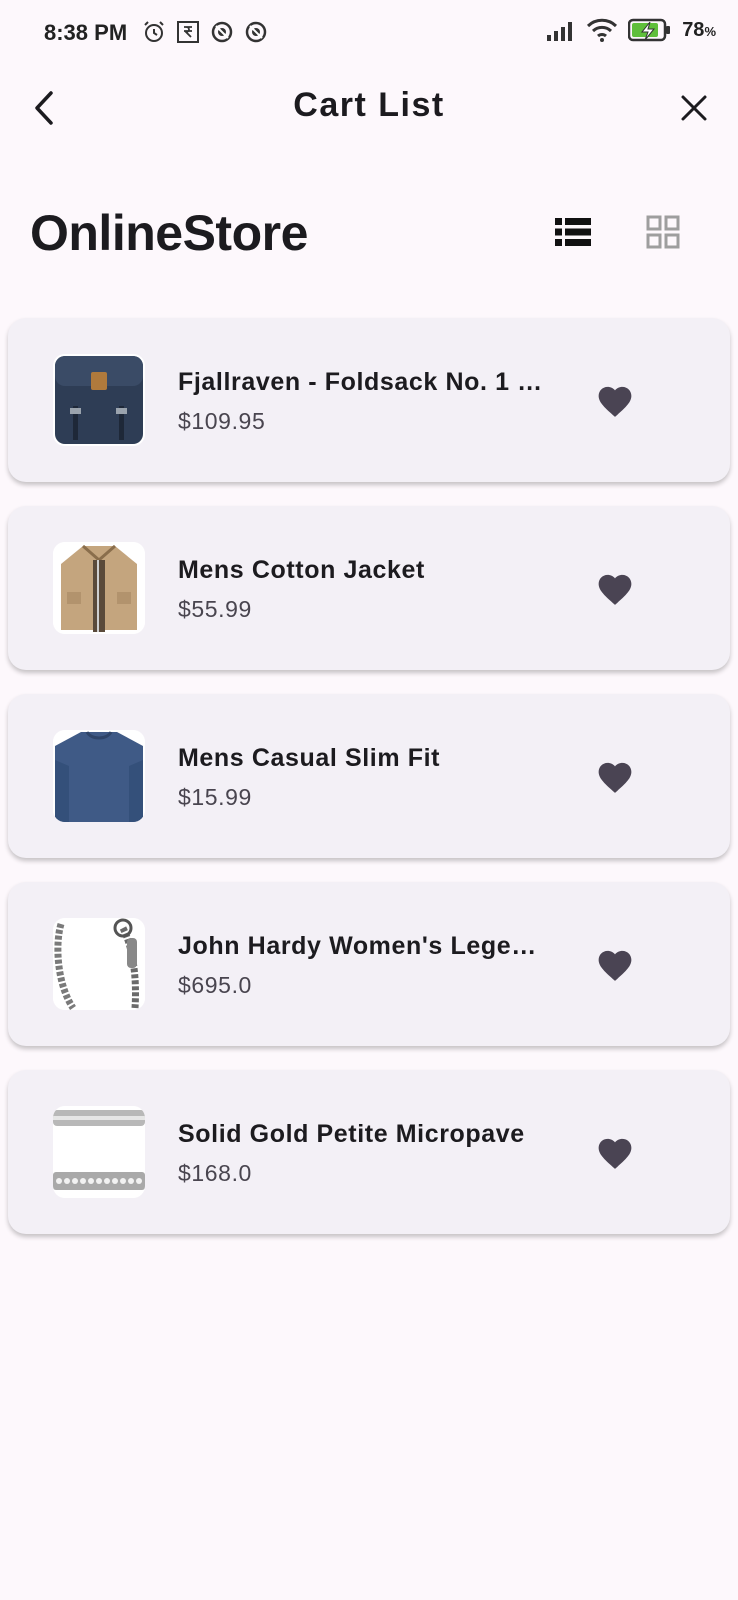 The height and width of the screenshot is (1600, 738). What do you see at coordinates (188, 32) in the screenshot?
I see `rupee-icon` at bounding box center [188, 32].